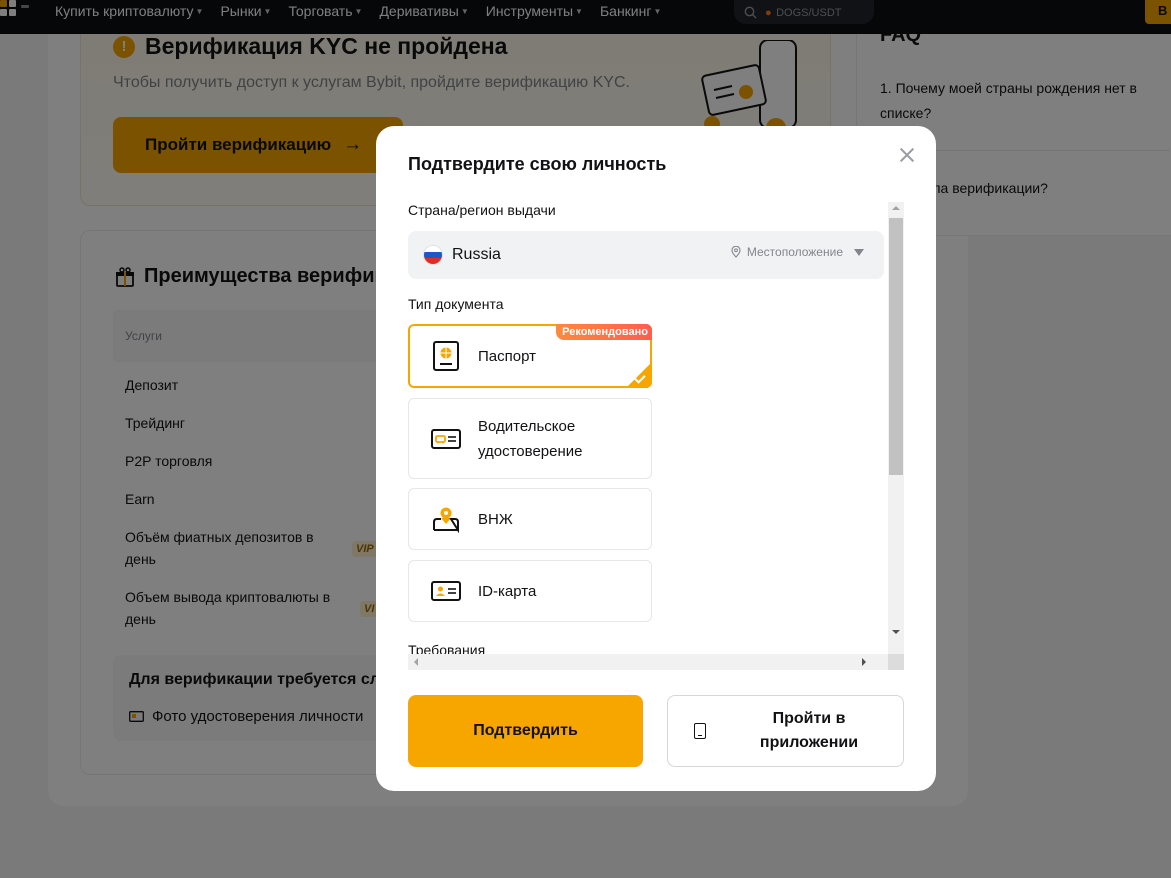 The width and height of the screenshot is (1171, 878). I want to click on document-option-passport: Паспорт Рекомендовано, so click(530, 356).